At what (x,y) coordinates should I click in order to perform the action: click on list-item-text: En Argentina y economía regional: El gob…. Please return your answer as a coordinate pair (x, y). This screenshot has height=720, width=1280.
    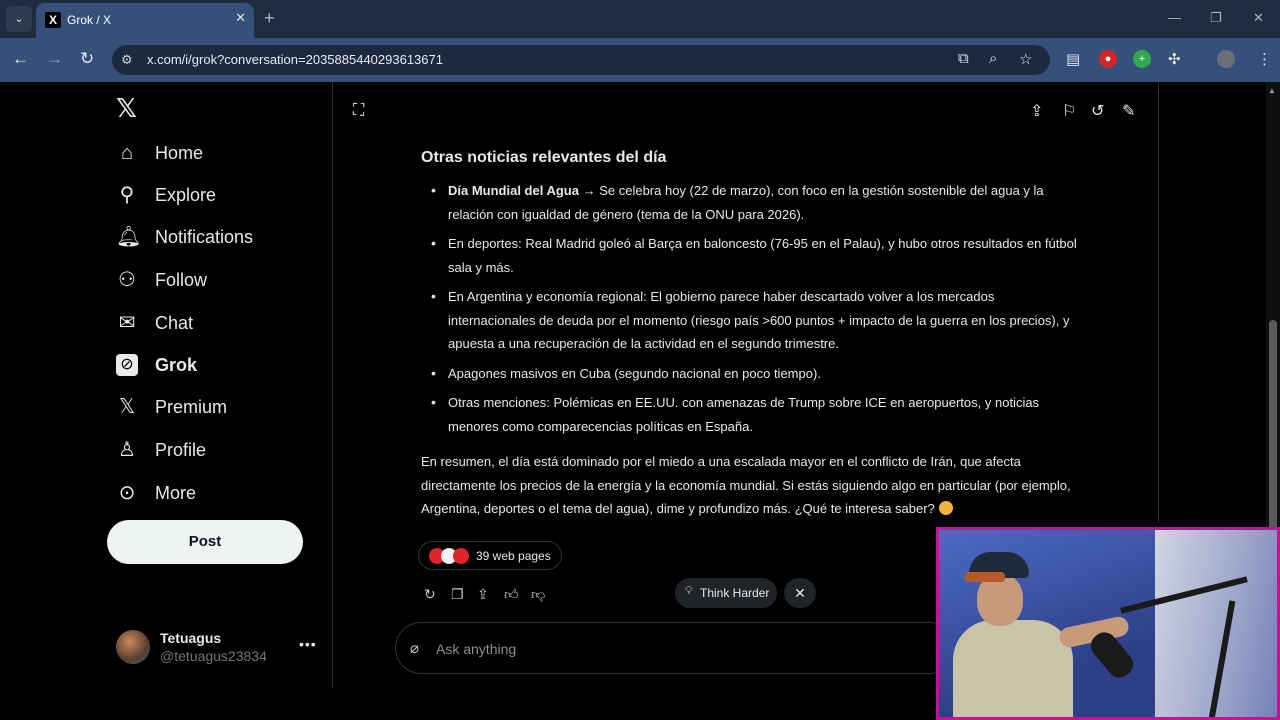
    Looking at the image, I should click on (759, 320).